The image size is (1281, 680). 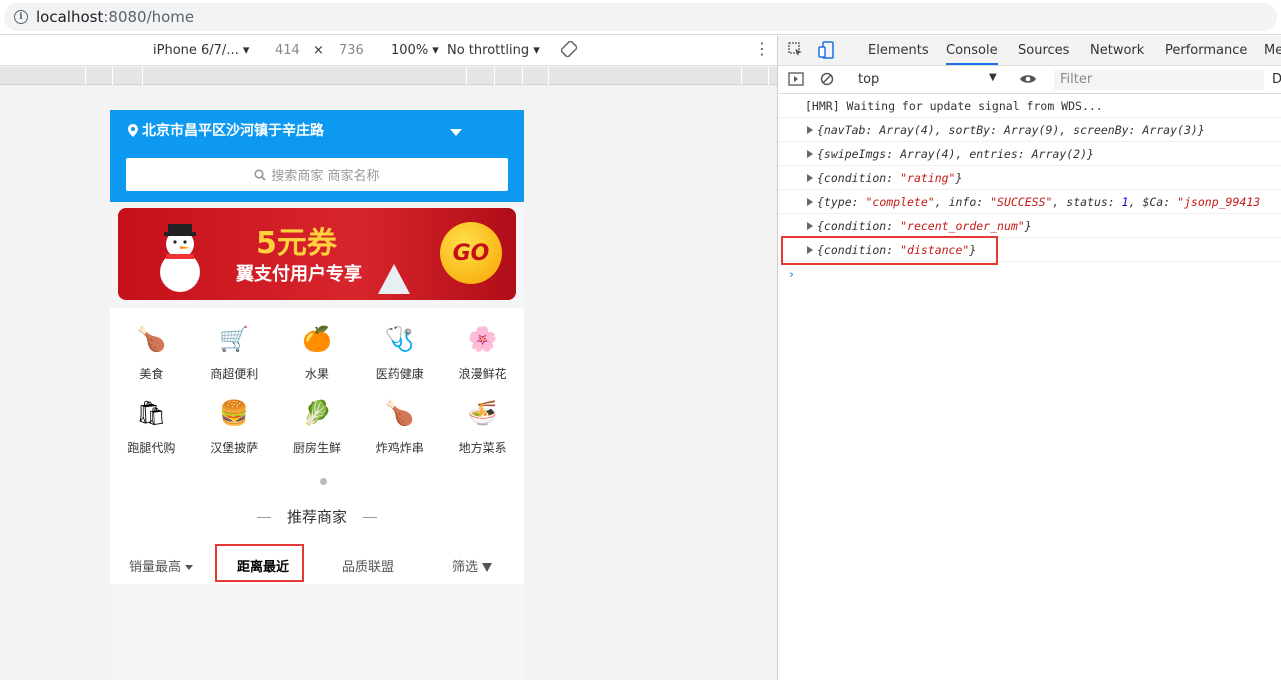 I want to click on heading-divider-right, so click(x=370, y=517).